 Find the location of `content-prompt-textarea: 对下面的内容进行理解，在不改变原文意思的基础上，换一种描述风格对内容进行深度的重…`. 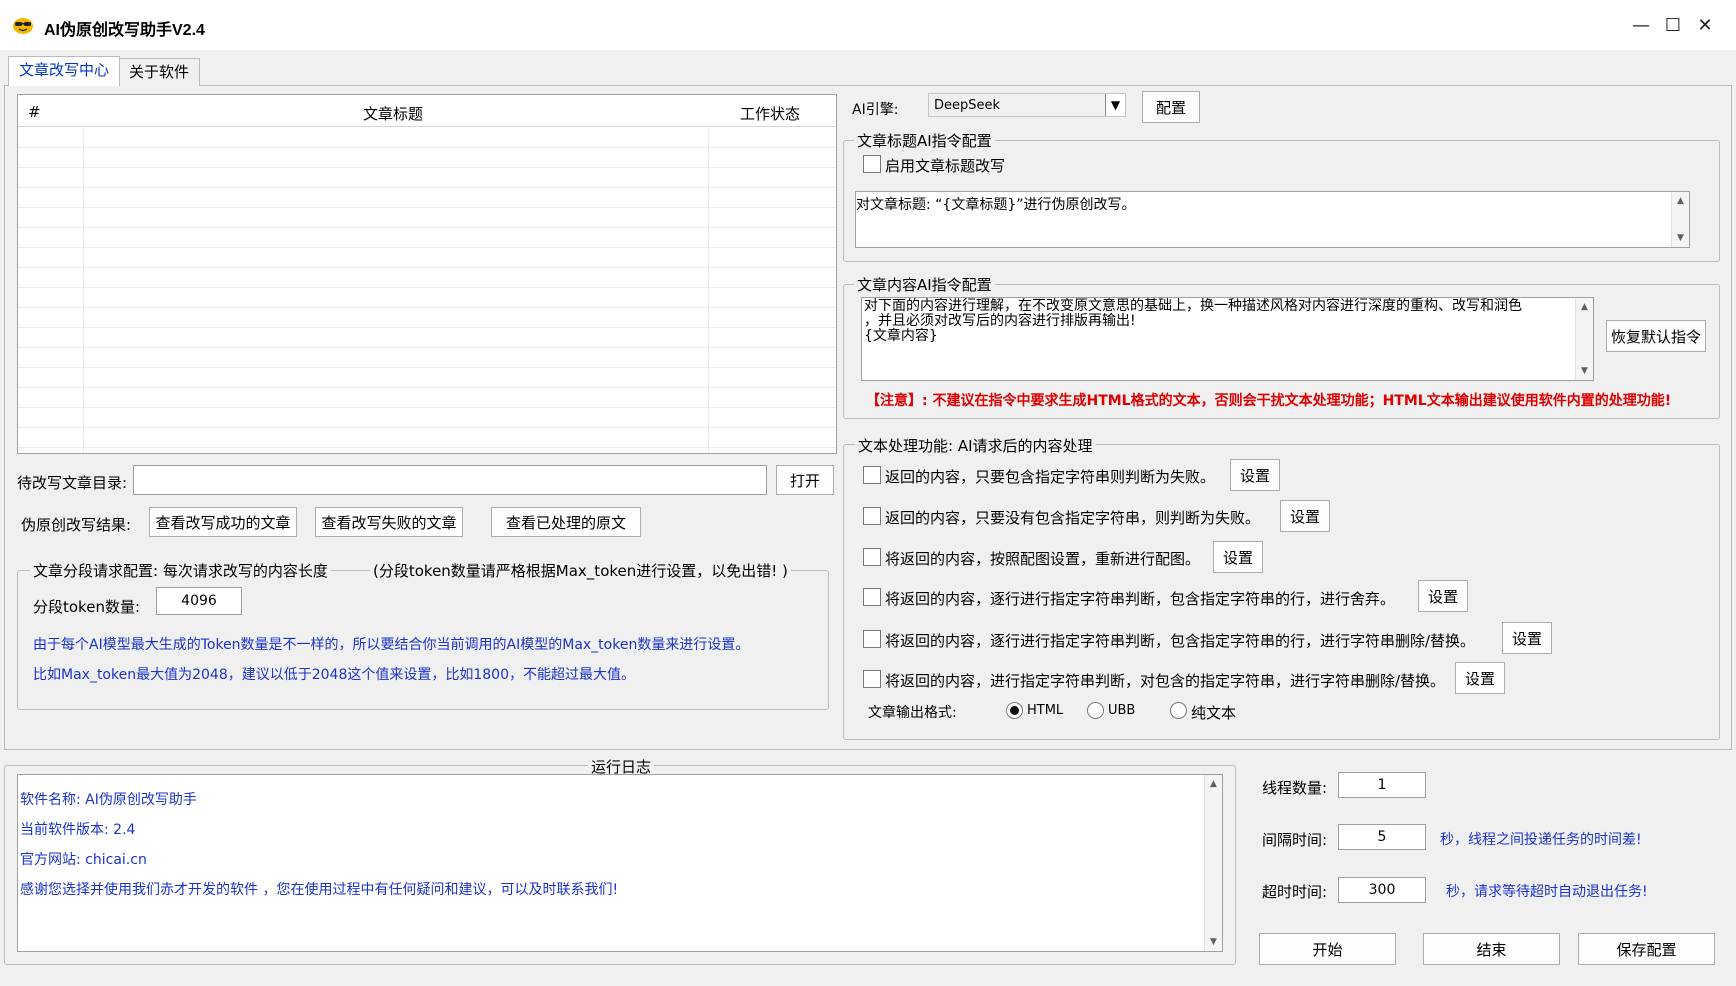

content-prompt-textarea: 对下面的内容进行理解，在不改变原文意思的基础上，换一种描述风格对内容进行深度的重… is located at coordinates (1227, 339).